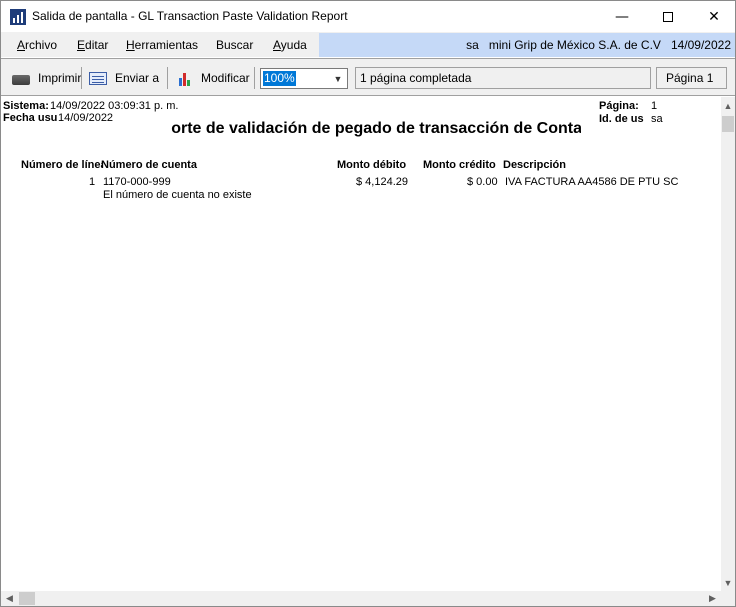  I want to click on row-credit: $ 0.00, so click(482, 182).